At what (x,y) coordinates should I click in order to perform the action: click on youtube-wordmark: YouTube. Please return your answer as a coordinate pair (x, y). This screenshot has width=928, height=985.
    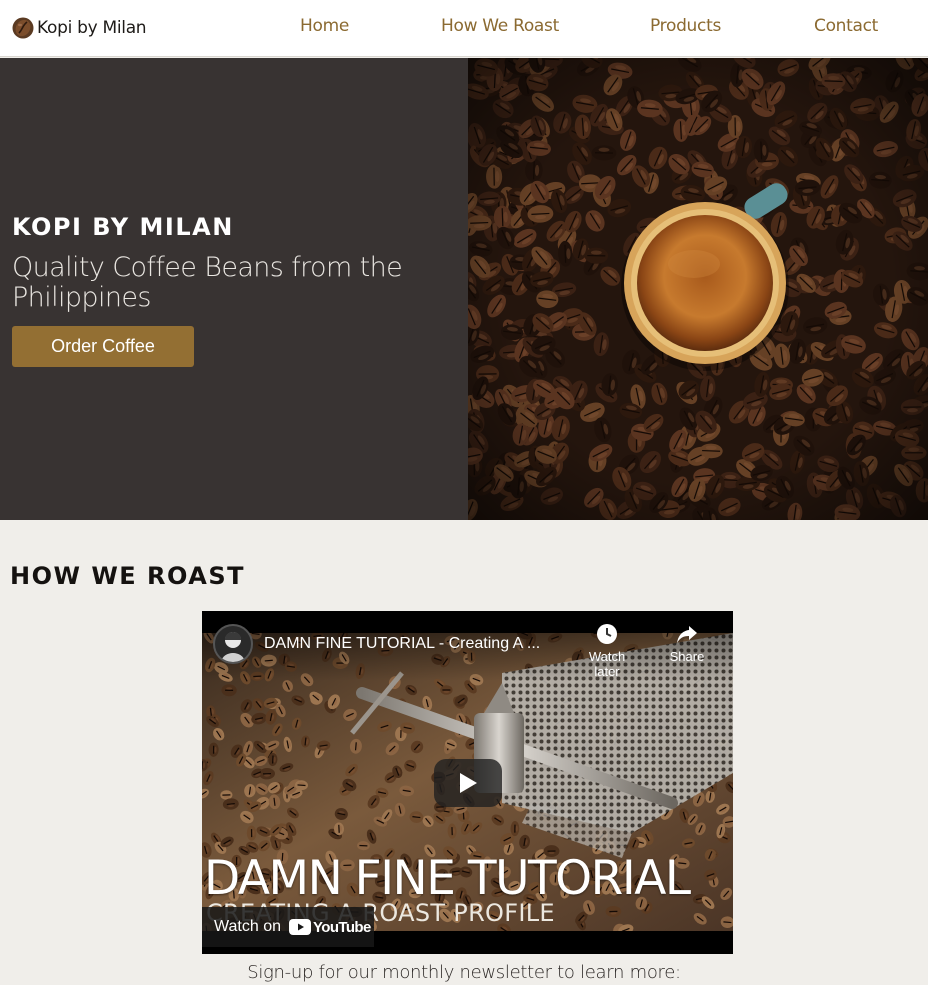
    Looking at the image, I should click on (342, 927).